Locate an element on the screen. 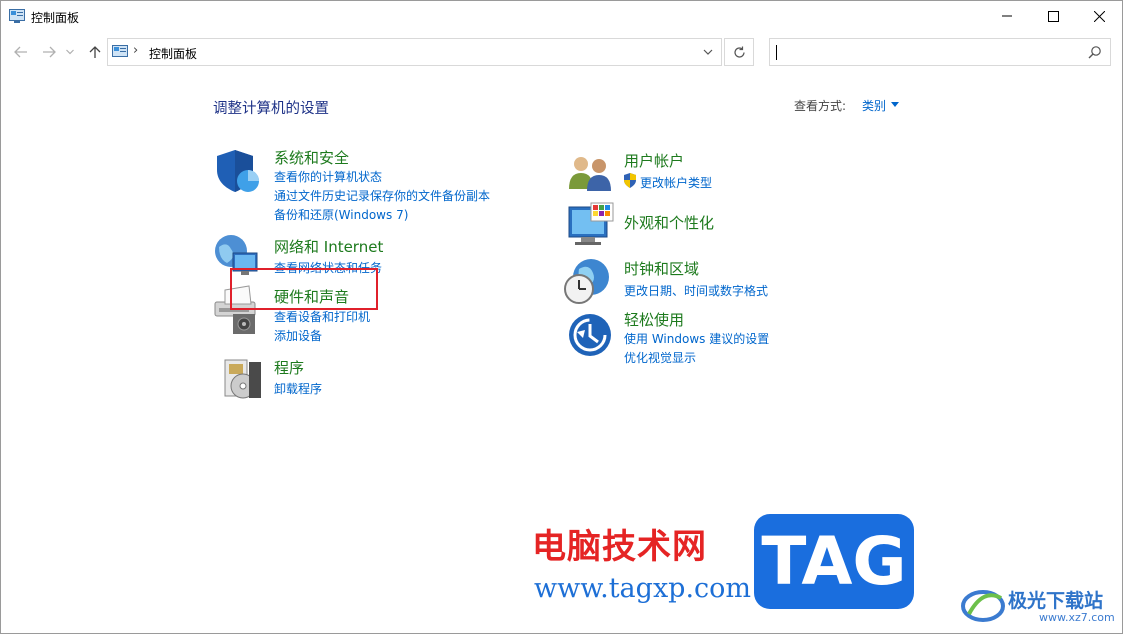  address-bar: › 控制面板 is located at coordinates (414, 52).